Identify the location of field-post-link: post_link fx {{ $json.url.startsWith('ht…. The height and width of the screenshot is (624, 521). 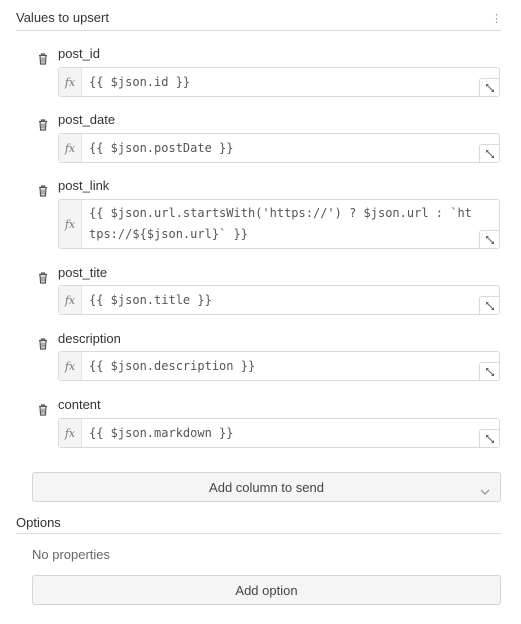
(267, 214).